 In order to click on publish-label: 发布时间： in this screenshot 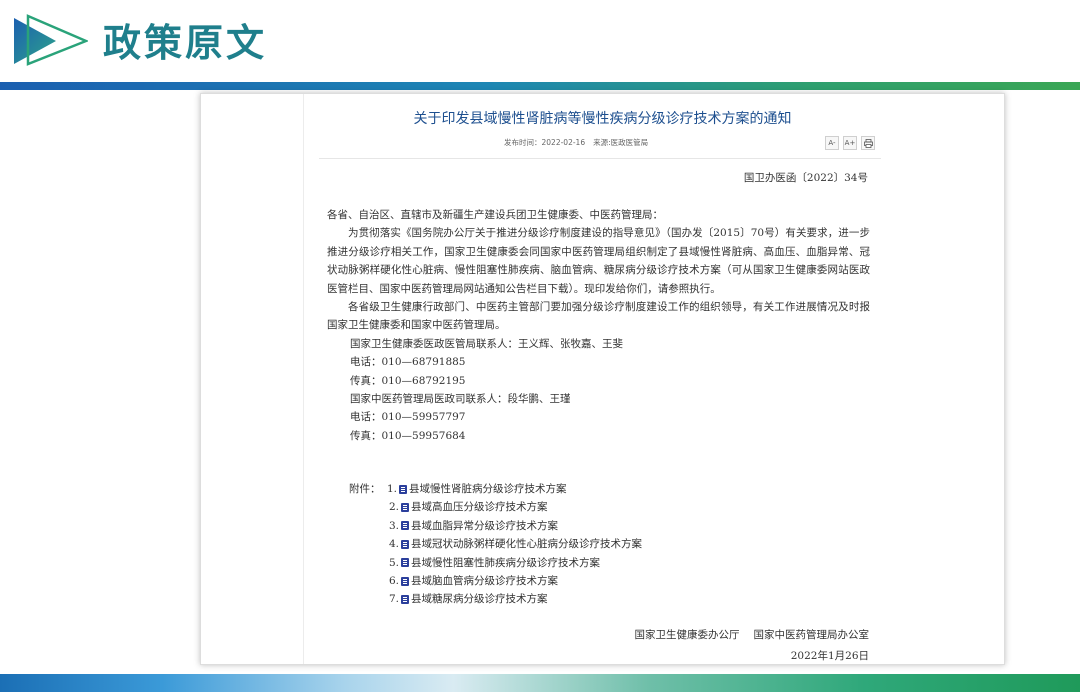, I will do `click(523, 142)`.